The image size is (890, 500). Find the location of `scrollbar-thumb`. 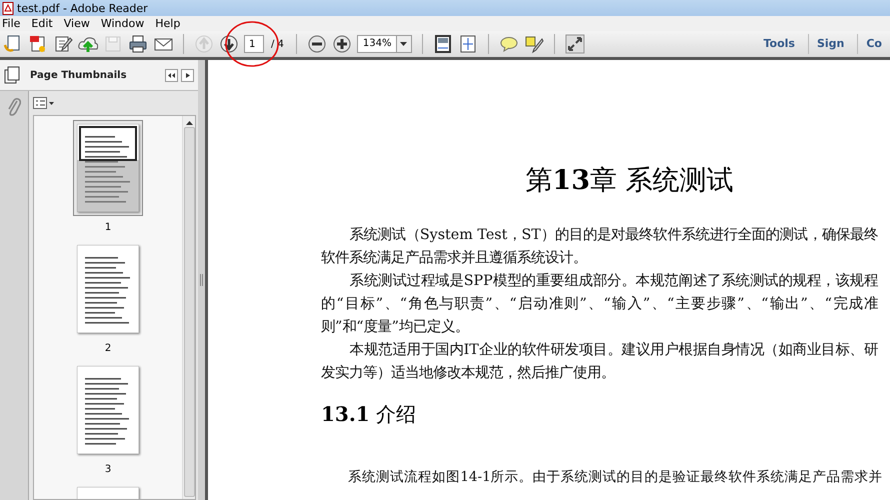

scrollbar-thumb is located at coordinates (189, 312).